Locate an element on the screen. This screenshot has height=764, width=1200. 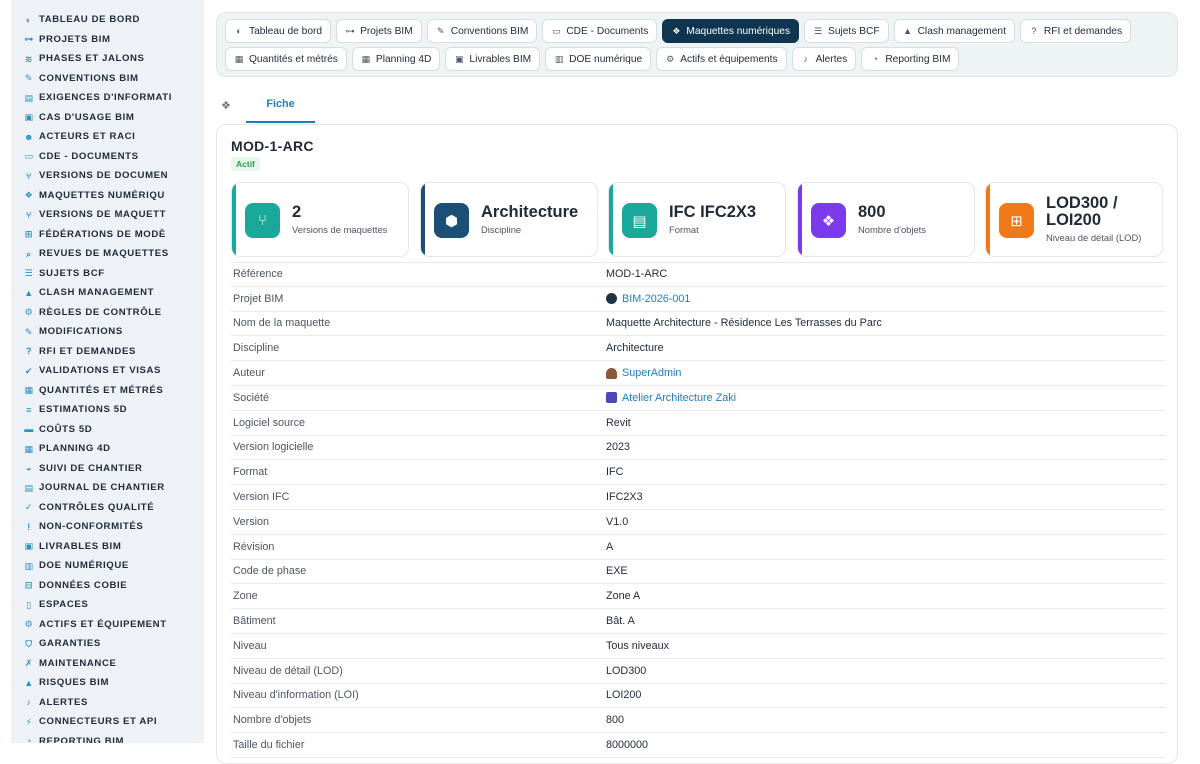
sidebar-item-label: NON-CONFORMITÉS is located at coordinates (91, 527).